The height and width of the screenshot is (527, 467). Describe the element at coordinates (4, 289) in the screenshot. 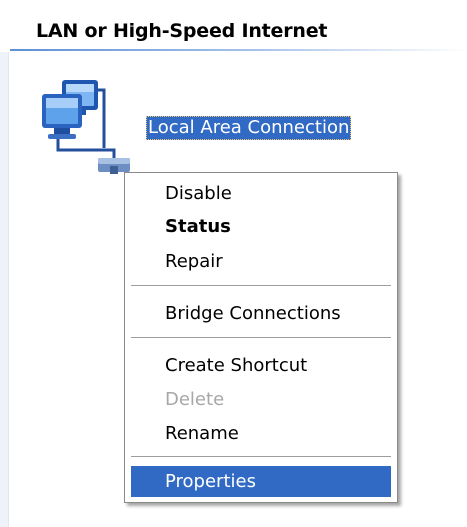

I see `left-task-pane-edge` at that location.